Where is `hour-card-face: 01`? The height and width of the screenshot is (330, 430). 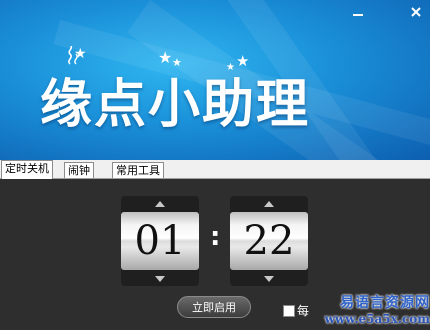
hour-card-face: 01 is located at coordinates (160, 241).